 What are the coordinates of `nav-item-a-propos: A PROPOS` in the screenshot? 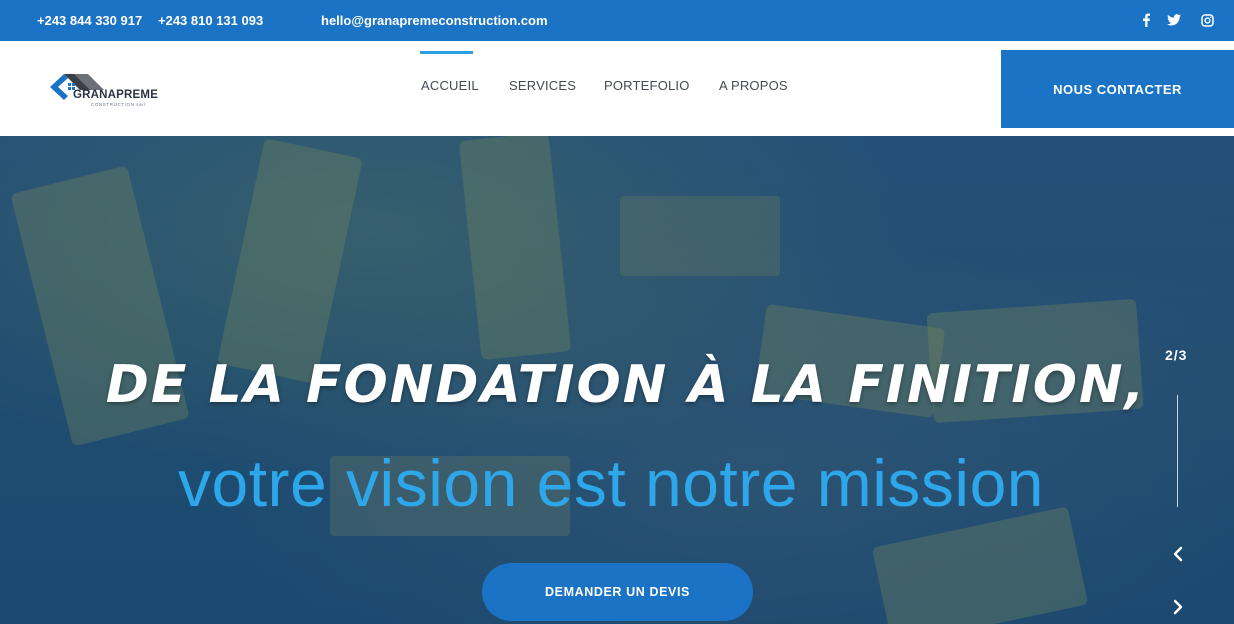 It's located at (753, 85).